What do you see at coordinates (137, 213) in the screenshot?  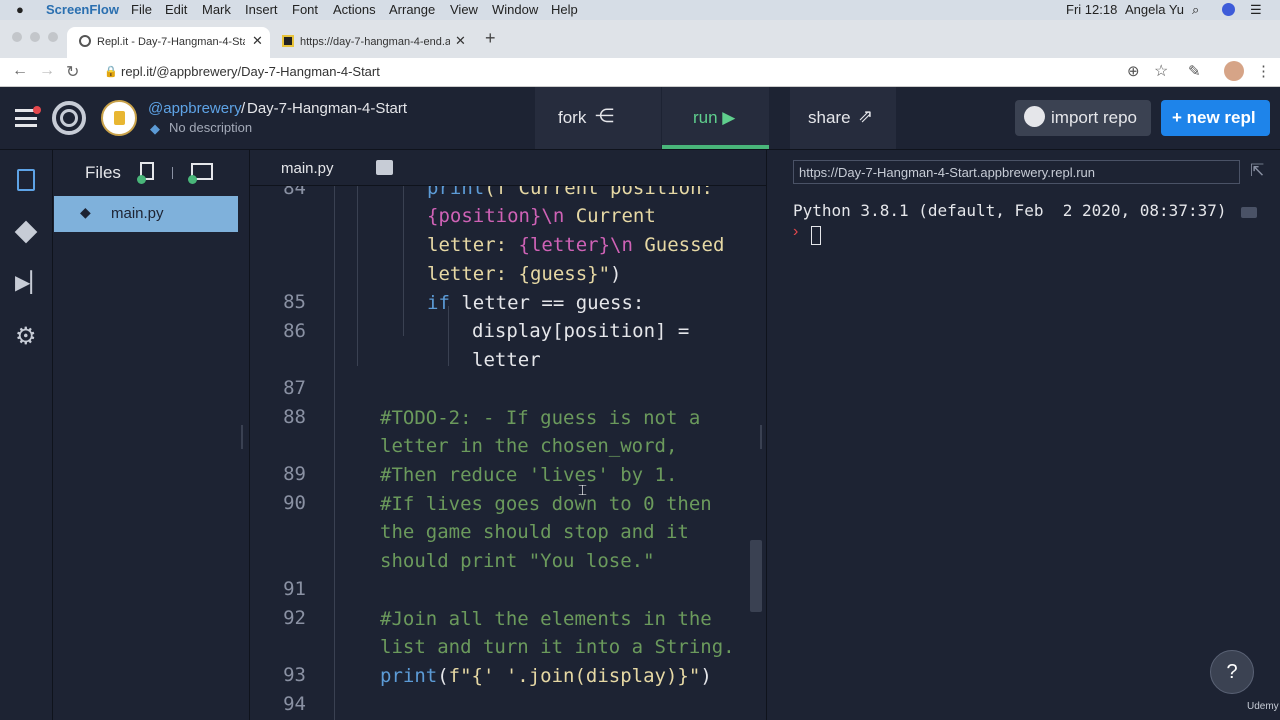 I see `file-item-label: main.py` at bounding box center [137, 213].